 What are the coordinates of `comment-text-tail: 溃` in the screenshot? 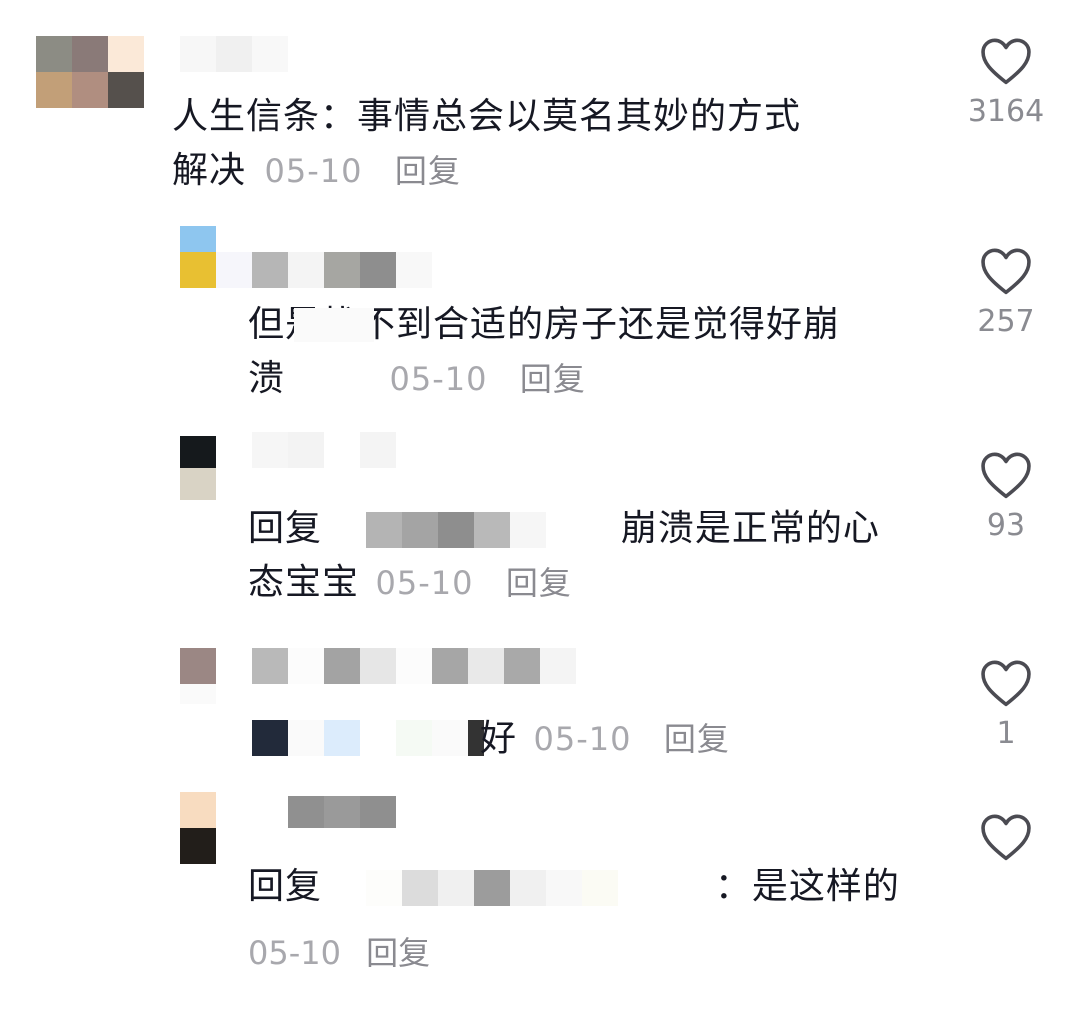 It's located at (267, 378).